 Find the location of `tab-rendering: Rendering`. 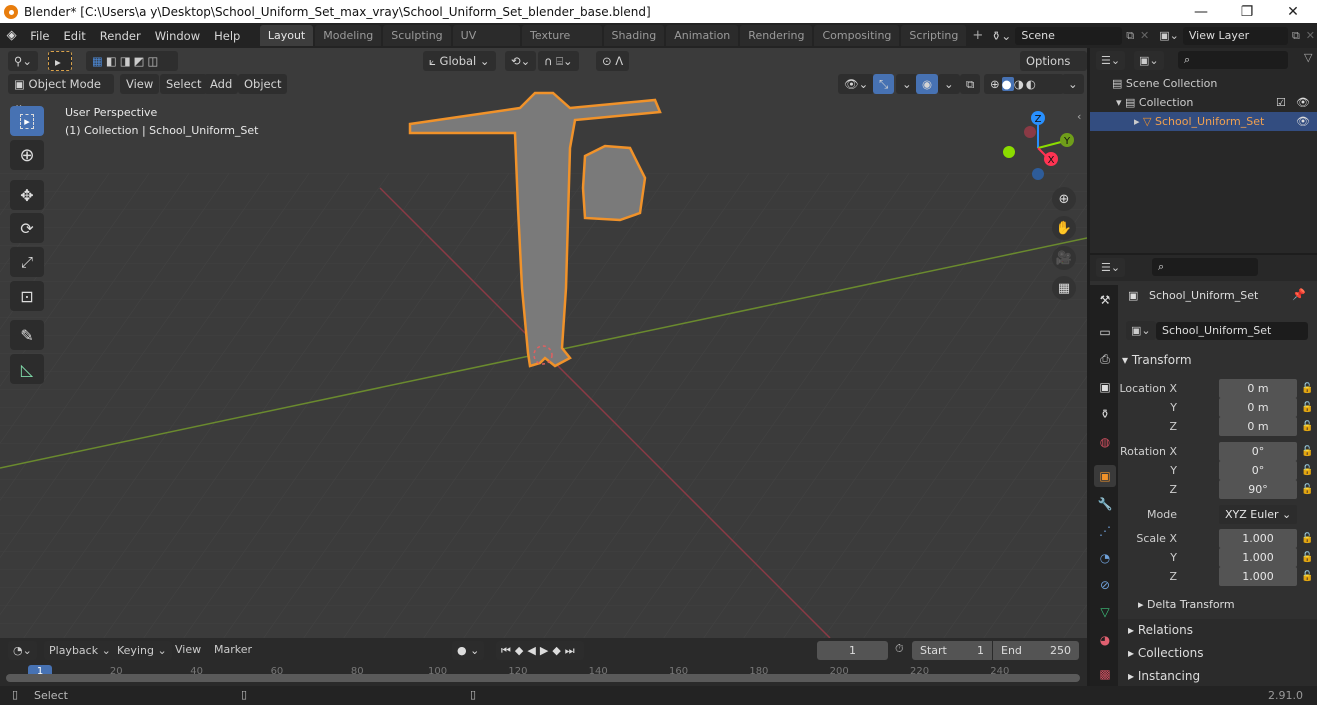

tab-rendering: Rendering is located at coordinates (776, 35).